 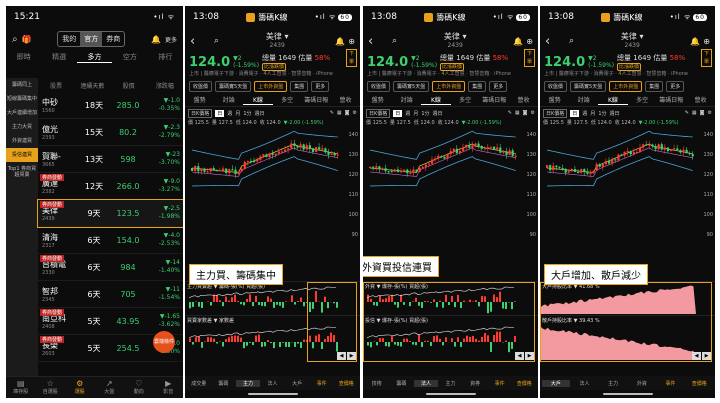 I want to click on period-option: 1分, so click(x=602, y=113).